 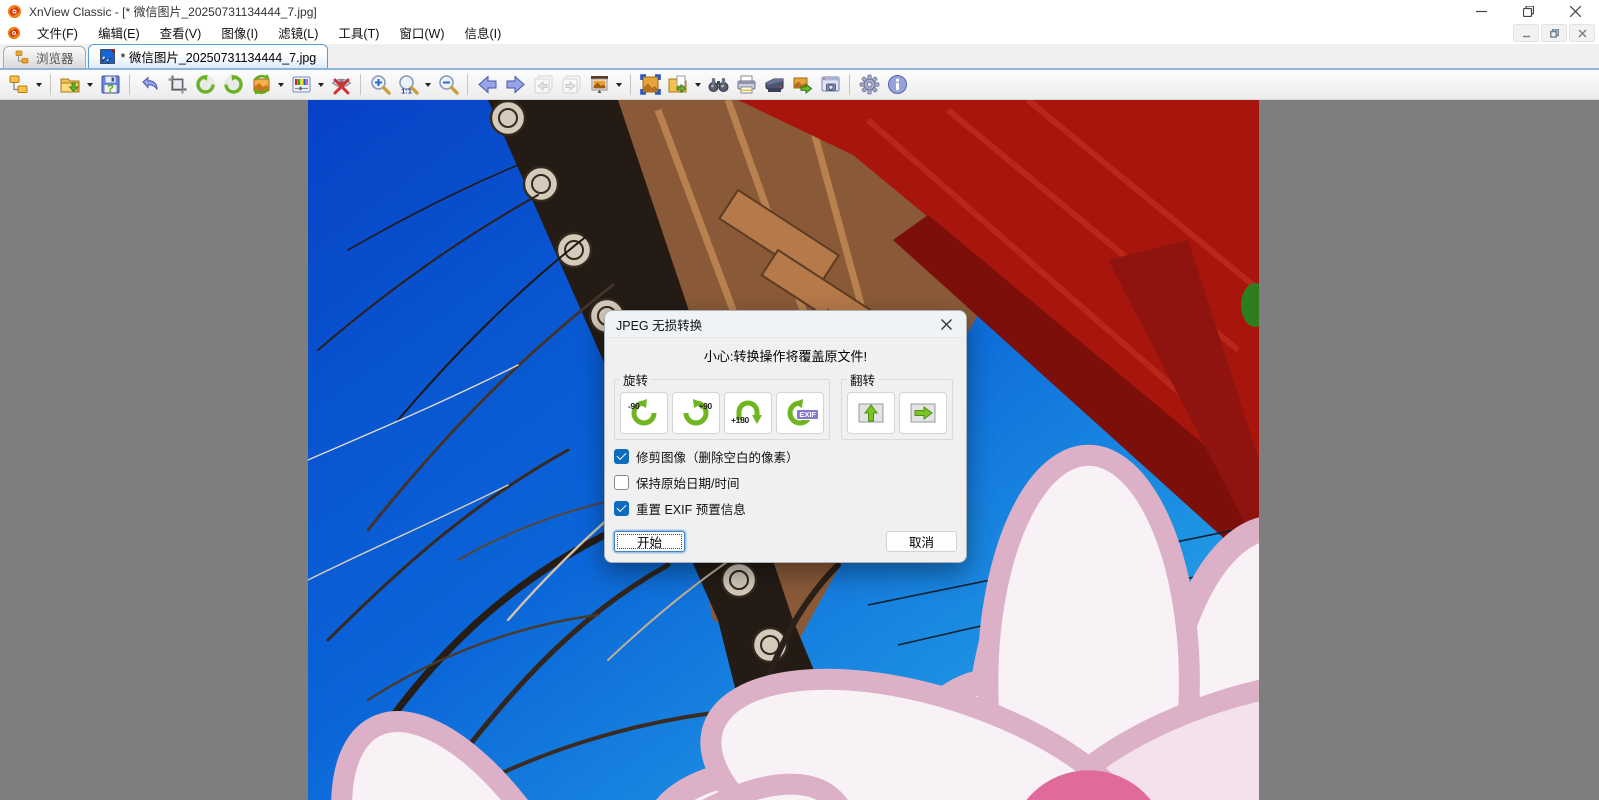 I want to click on tab-bar: 浏览器 * 微信图片_20250731134444_7.jpg, so click(x=799, y=57).